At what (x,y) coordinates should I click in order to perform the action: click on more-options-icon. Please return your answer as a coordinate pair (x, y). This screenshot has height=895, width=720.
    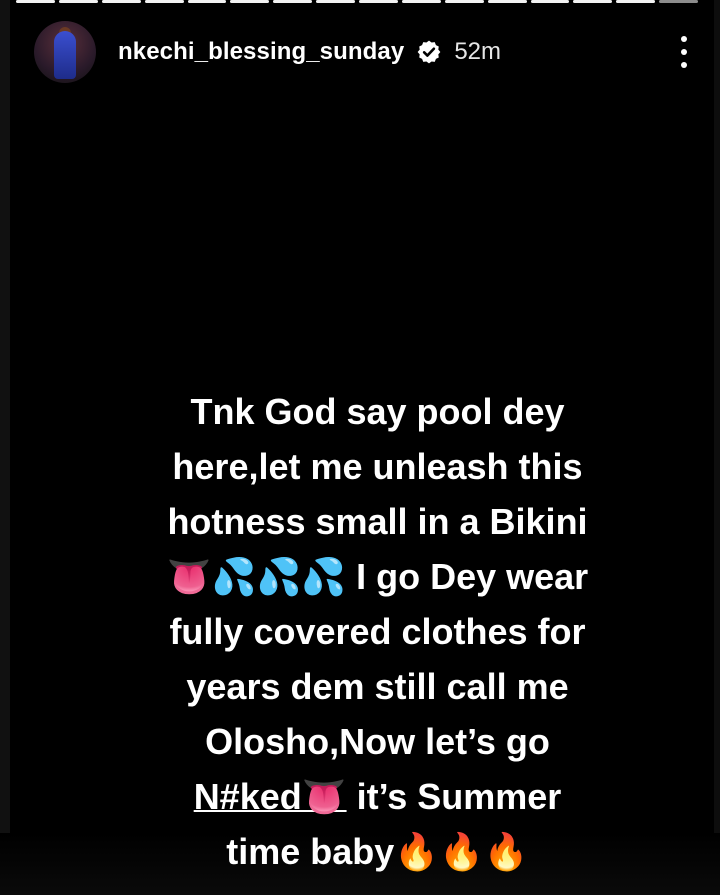
    Looking at the image, I should click on (684, 52).